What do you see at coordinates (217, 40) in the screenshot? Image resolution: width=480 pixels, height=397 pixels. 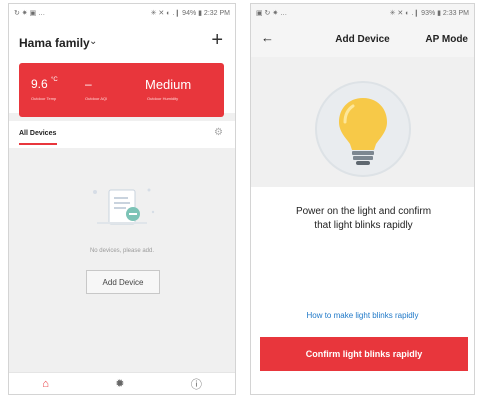 I see `add-icon: +` at bounding box center [217, 40].